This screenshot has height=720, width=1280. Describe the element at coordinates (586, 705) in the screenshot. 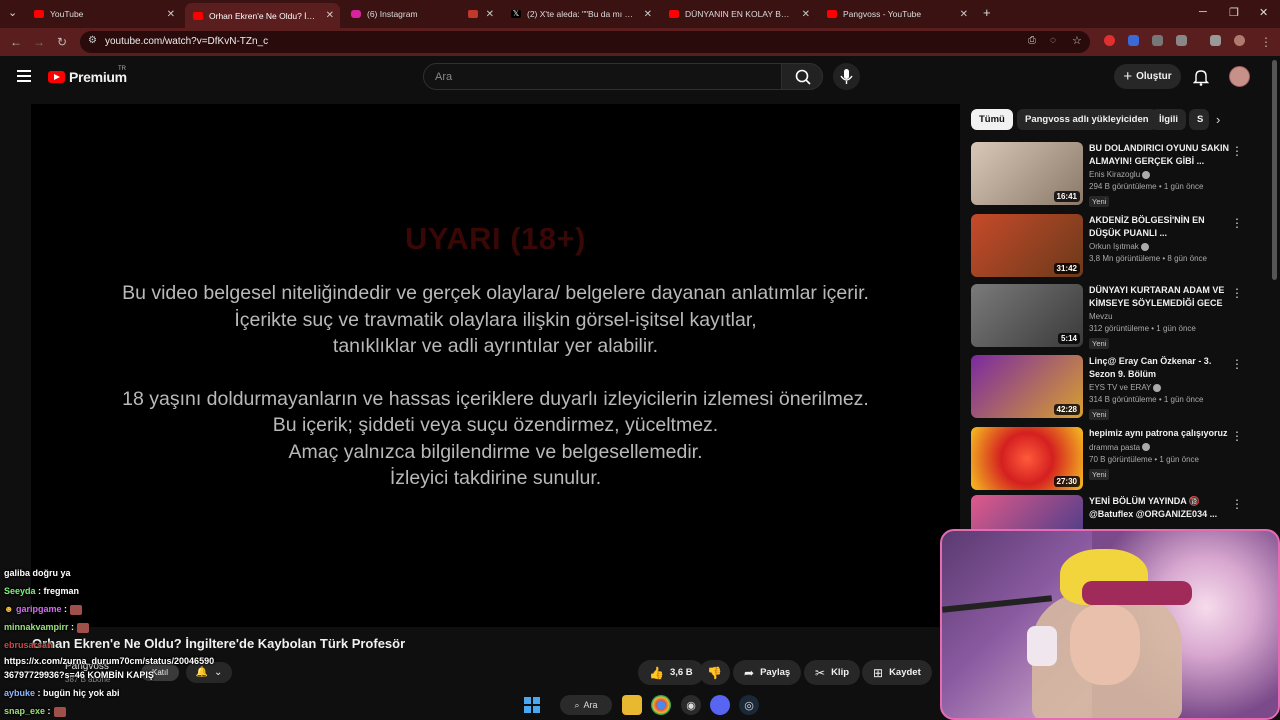

I see `taskbar-search: ⌕ Ara` at that location.